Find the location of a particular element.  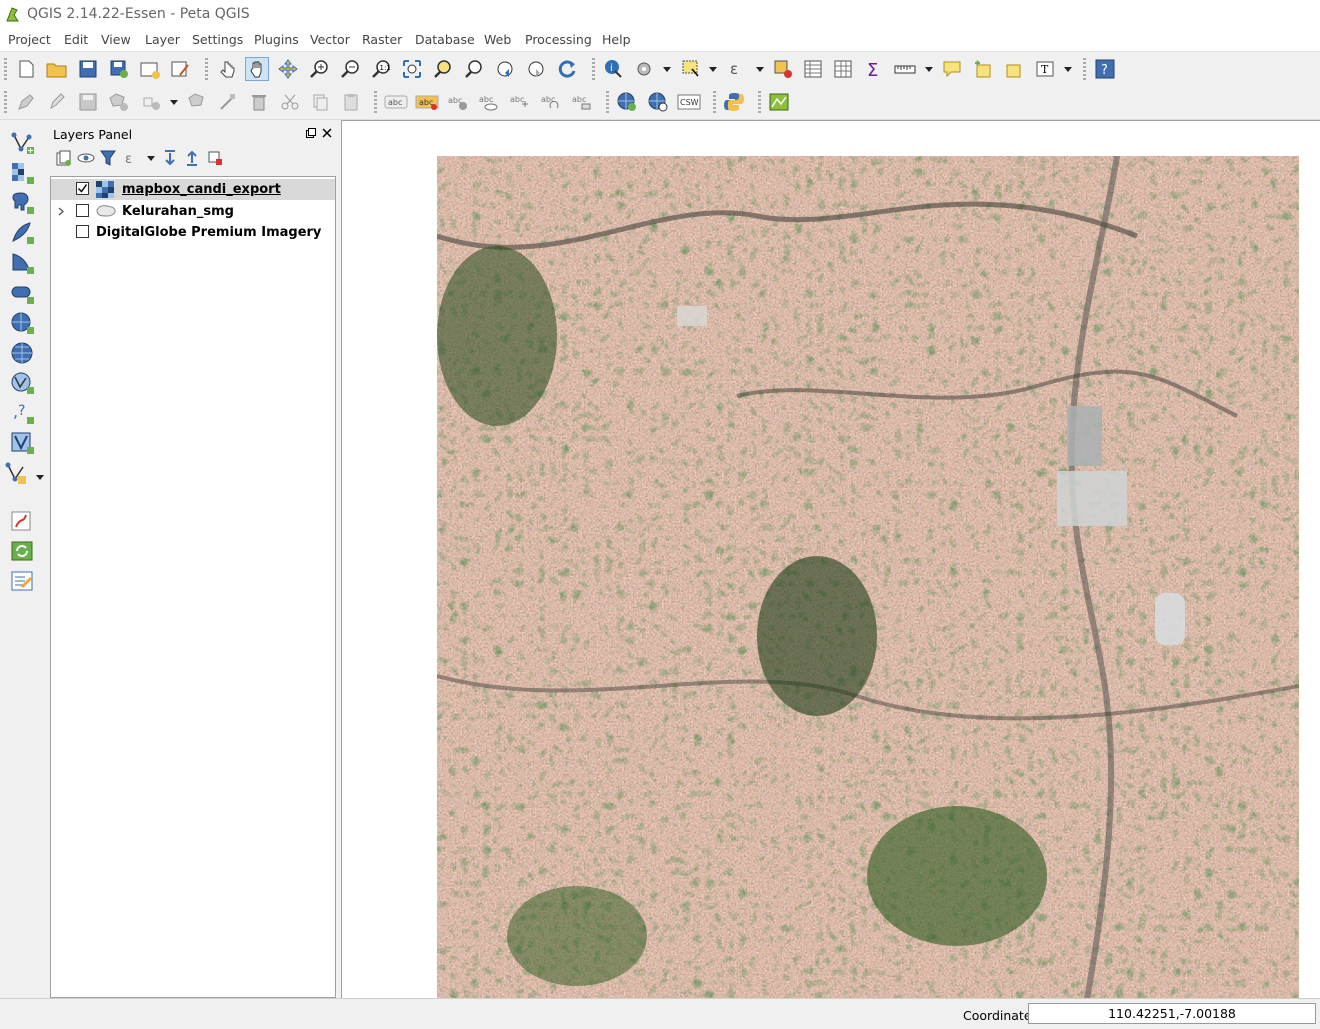

menu-layer: Layer is located at coordinates (162, 39).